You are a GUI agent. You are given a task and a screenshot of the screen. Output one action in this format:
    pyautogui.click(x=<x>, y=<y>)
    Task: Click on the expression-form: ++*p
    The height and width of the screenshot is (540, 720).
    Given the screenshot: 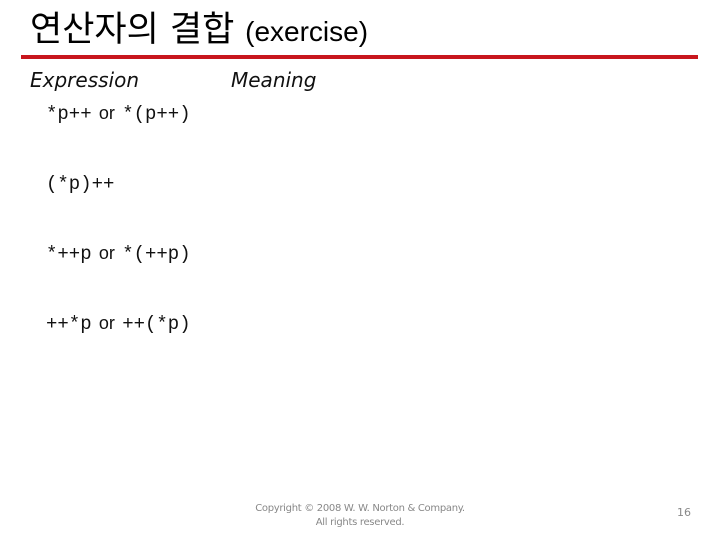 What is the action you would take?
    pyautogui.click(x=69, y=324)
    